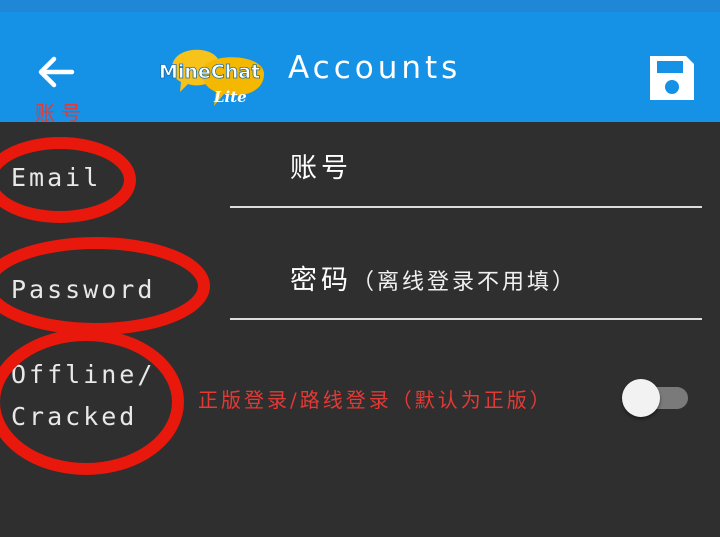  What do you see at coordinates (672, 78) in the screenshot?
I see `floppy-disk-icon` at bounding box center [672, 78].